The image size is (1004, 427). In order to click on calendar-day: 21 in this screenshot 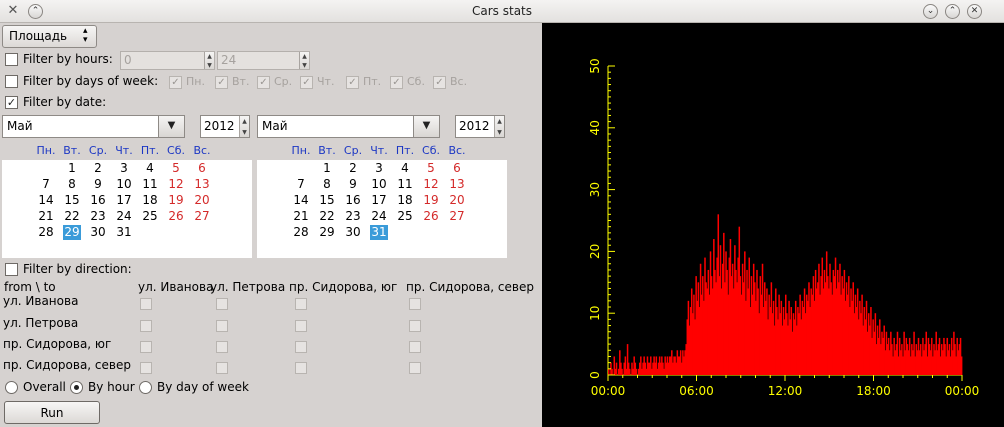, I will do `click(301, 216)`.